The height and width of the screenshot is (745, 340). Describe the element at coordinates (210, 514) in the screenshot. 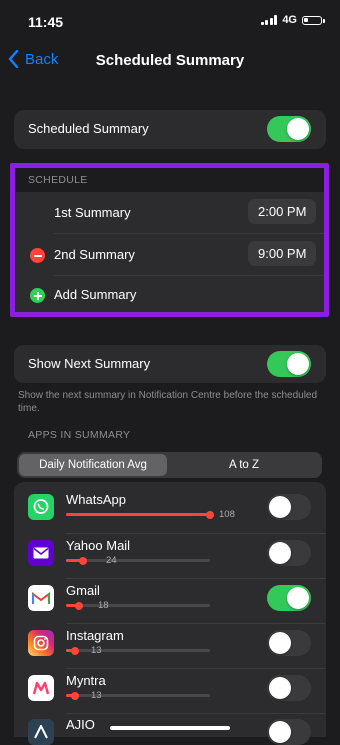

I see `avg-dot-whatsapp` at that location.